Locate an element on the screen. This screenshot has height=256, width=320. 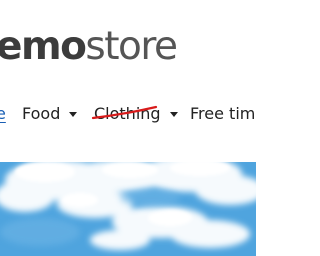
nav-item-home: e is located at coordinates (3, 114).